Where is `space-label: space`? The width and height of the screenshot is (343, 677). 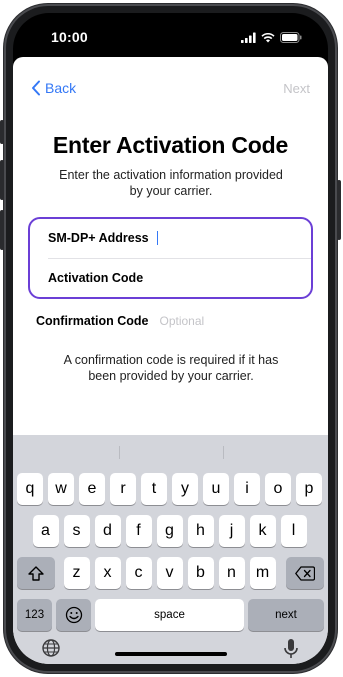 space-label: space is located at coordinates (169, 615).